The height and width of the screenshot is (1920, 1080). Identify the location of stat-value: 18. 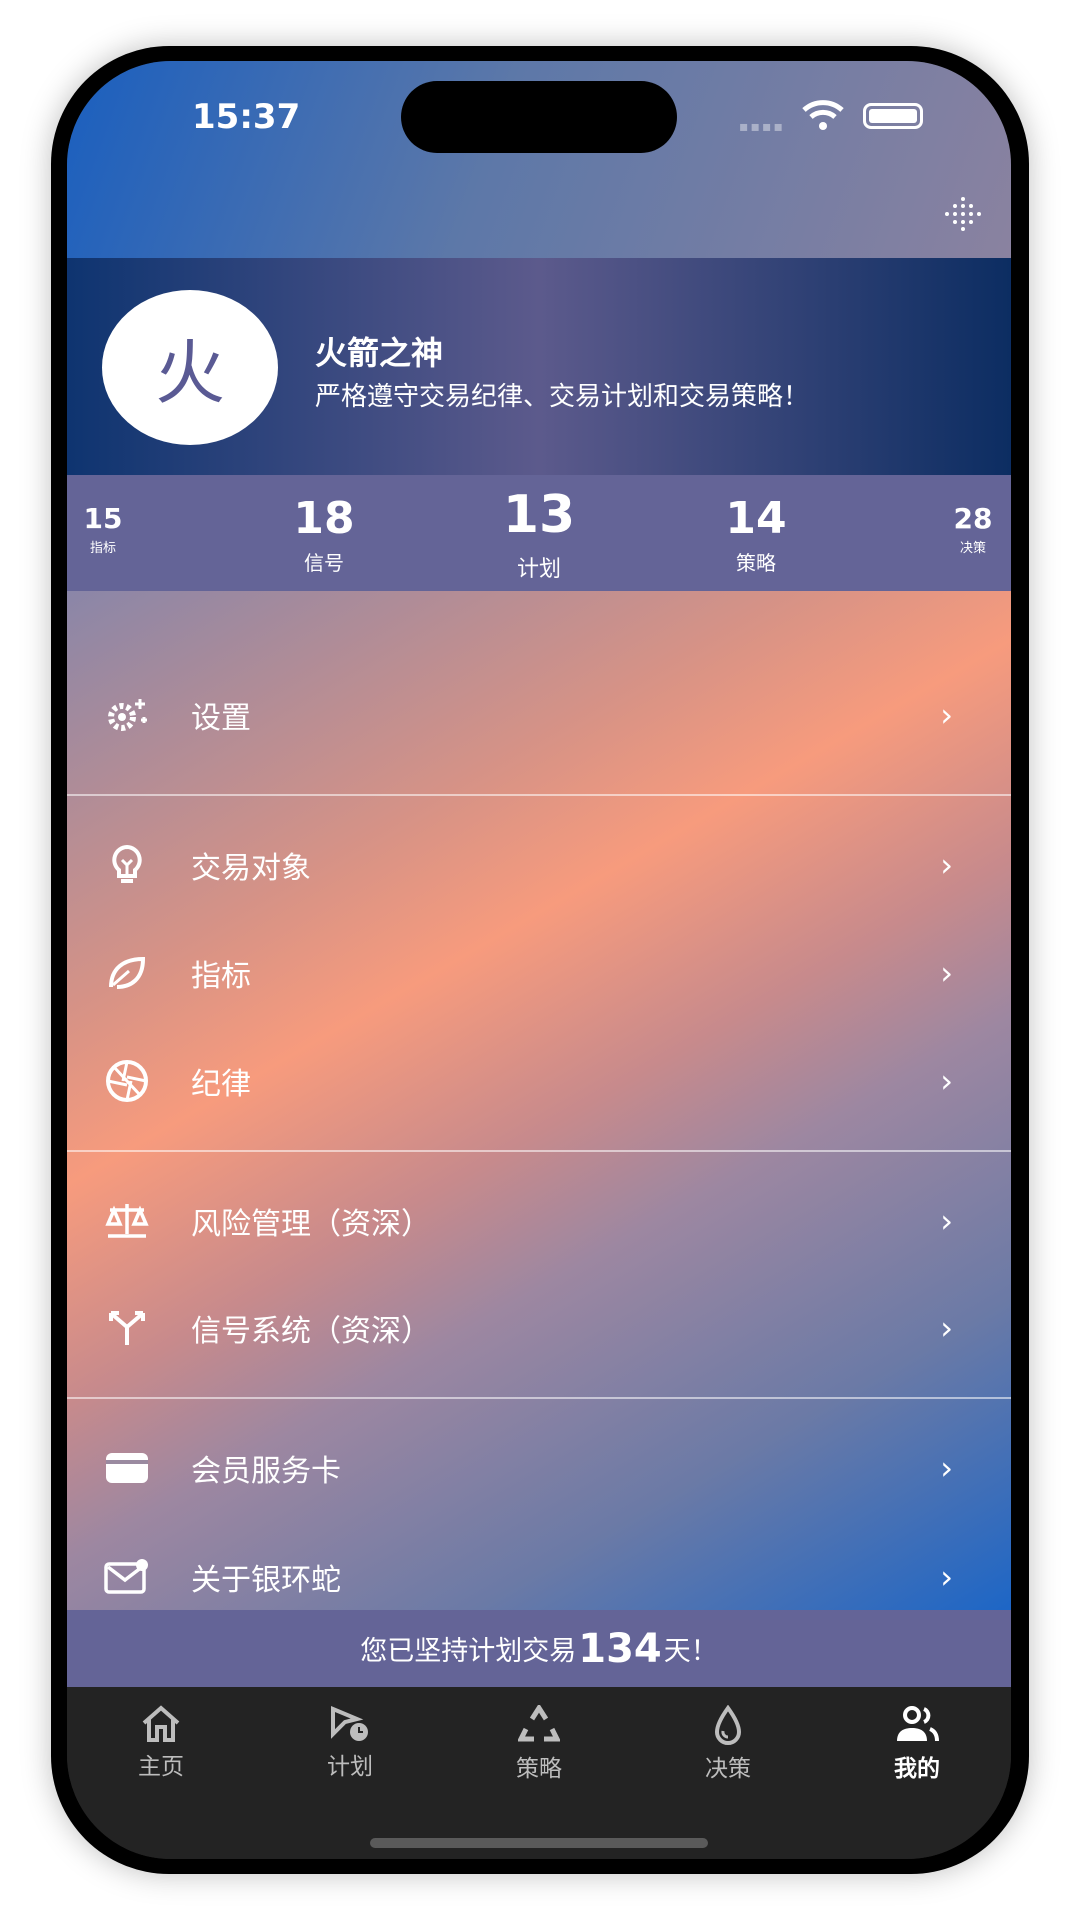
(324, 518).